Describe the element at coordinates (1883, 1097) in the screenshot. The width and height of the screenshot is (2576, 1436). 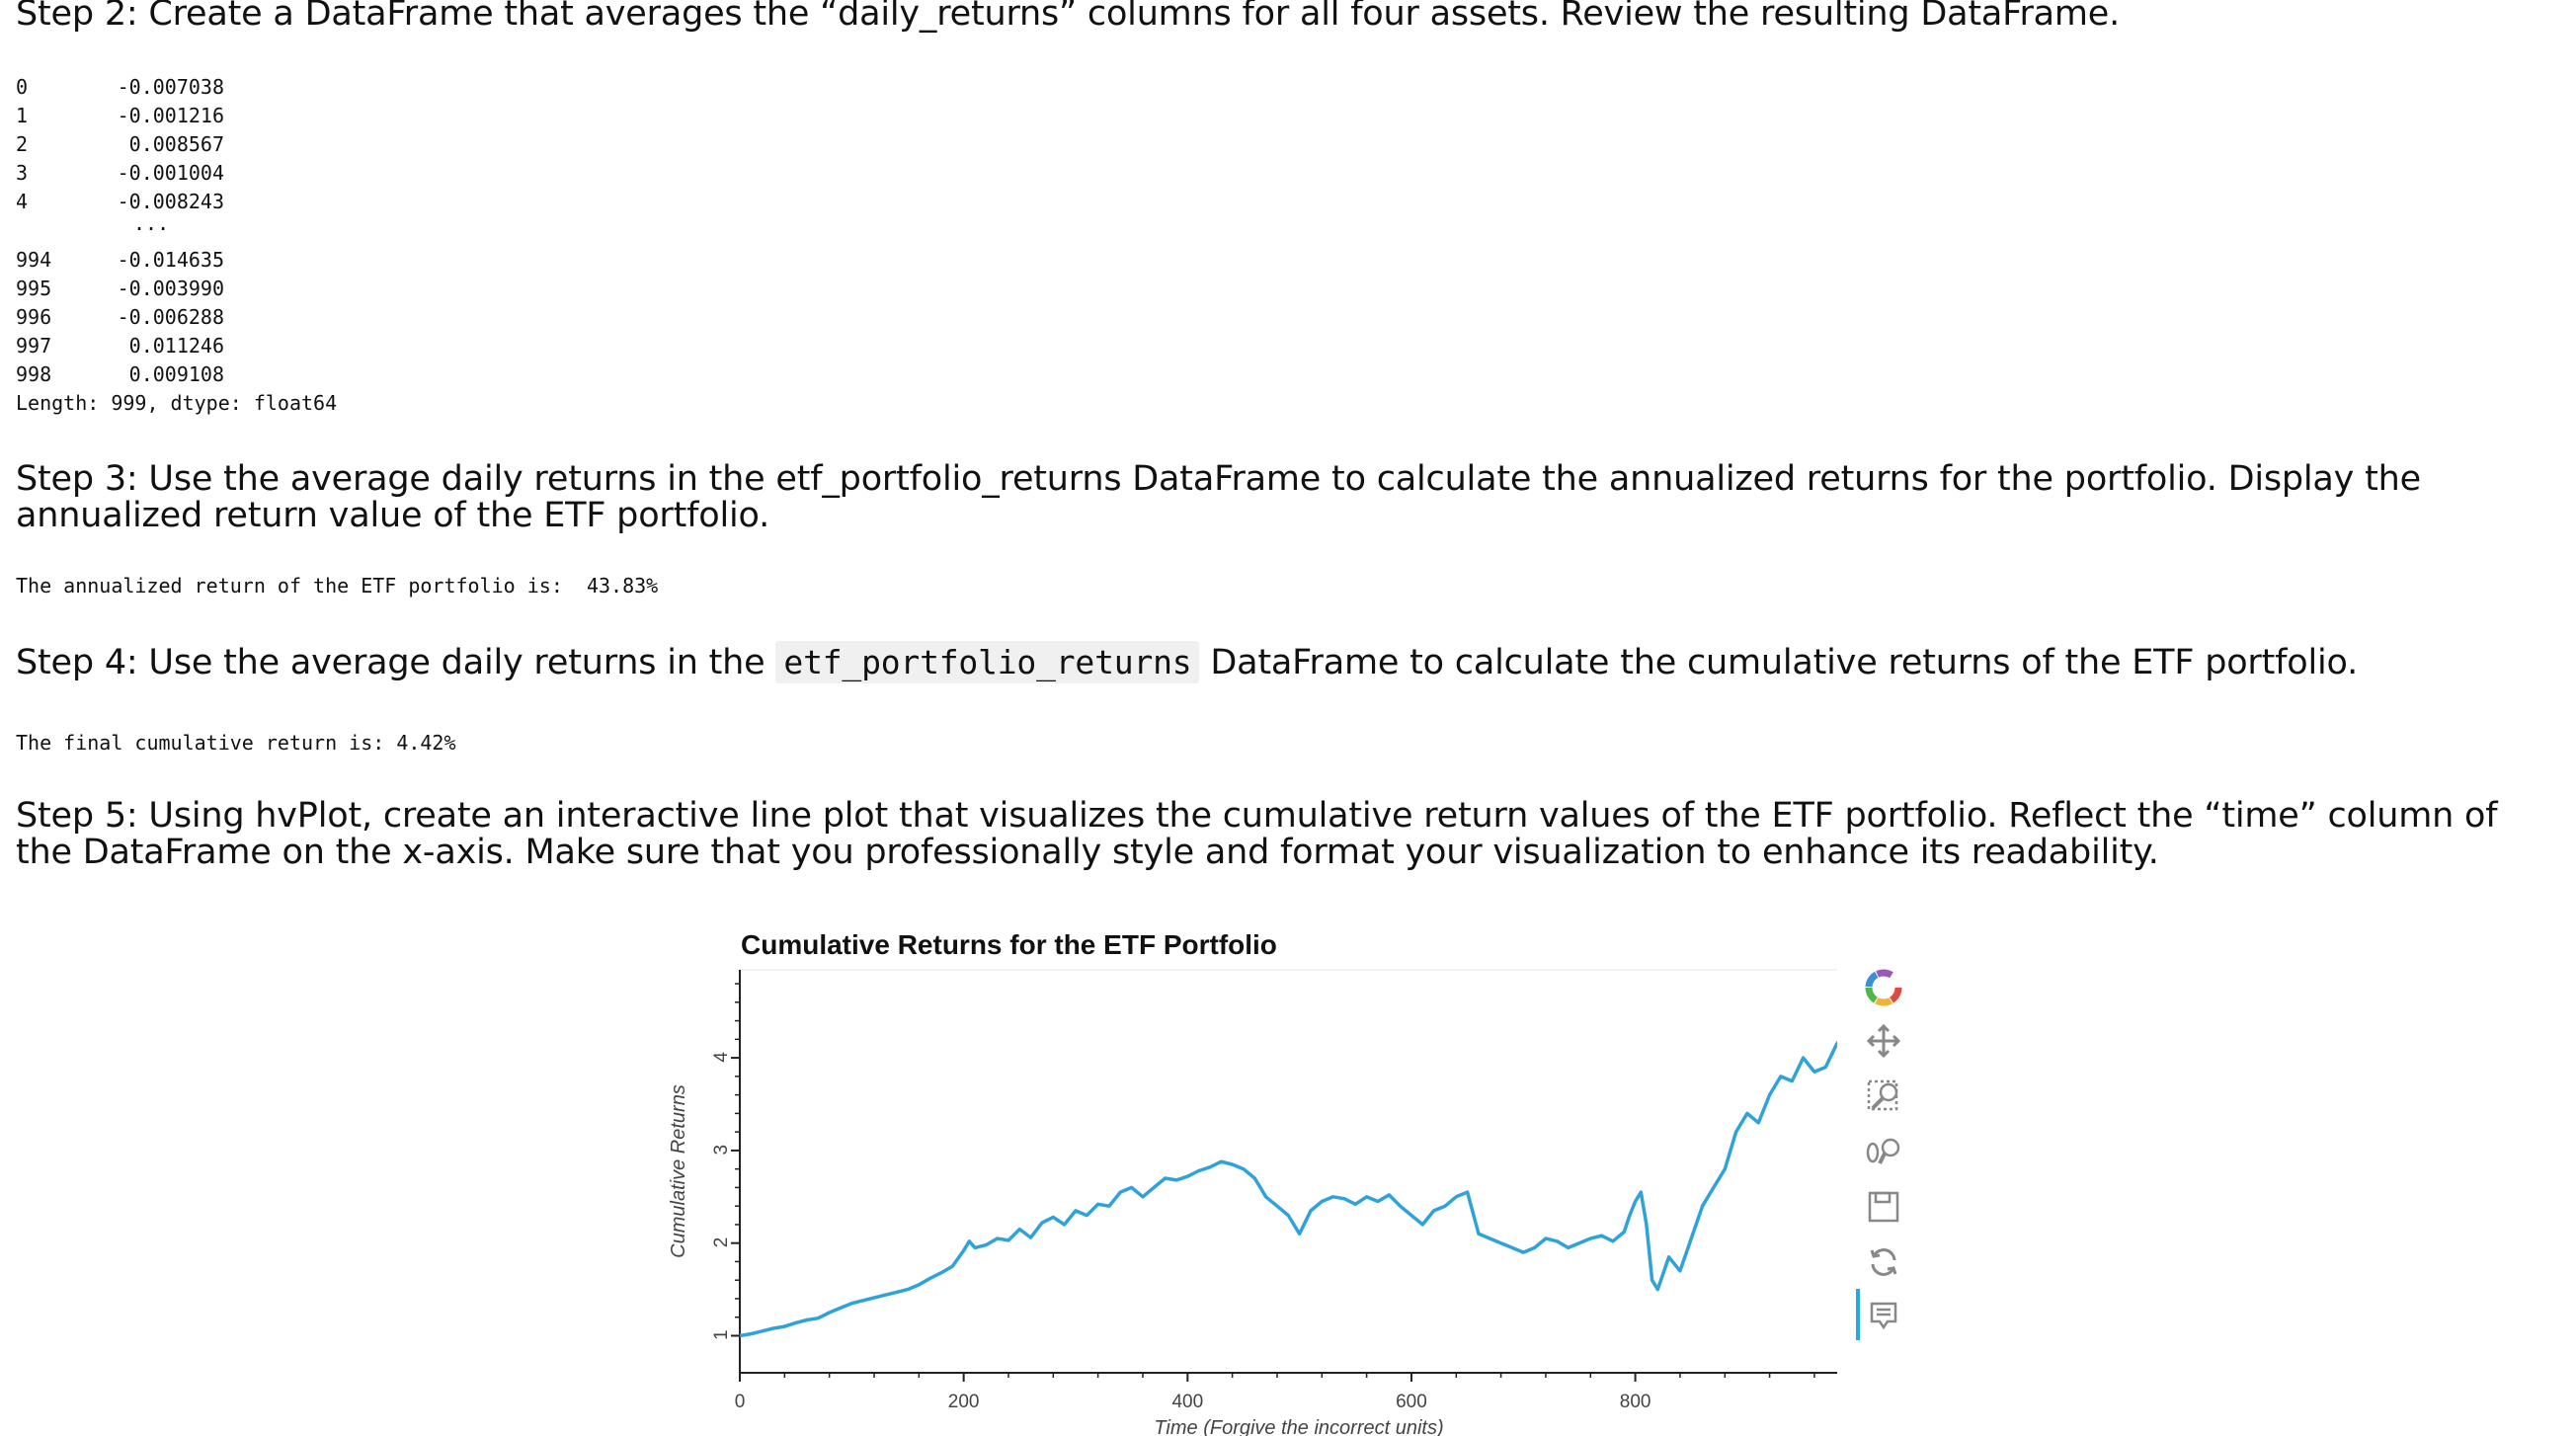
I see `box-zoom-icon` at that location.